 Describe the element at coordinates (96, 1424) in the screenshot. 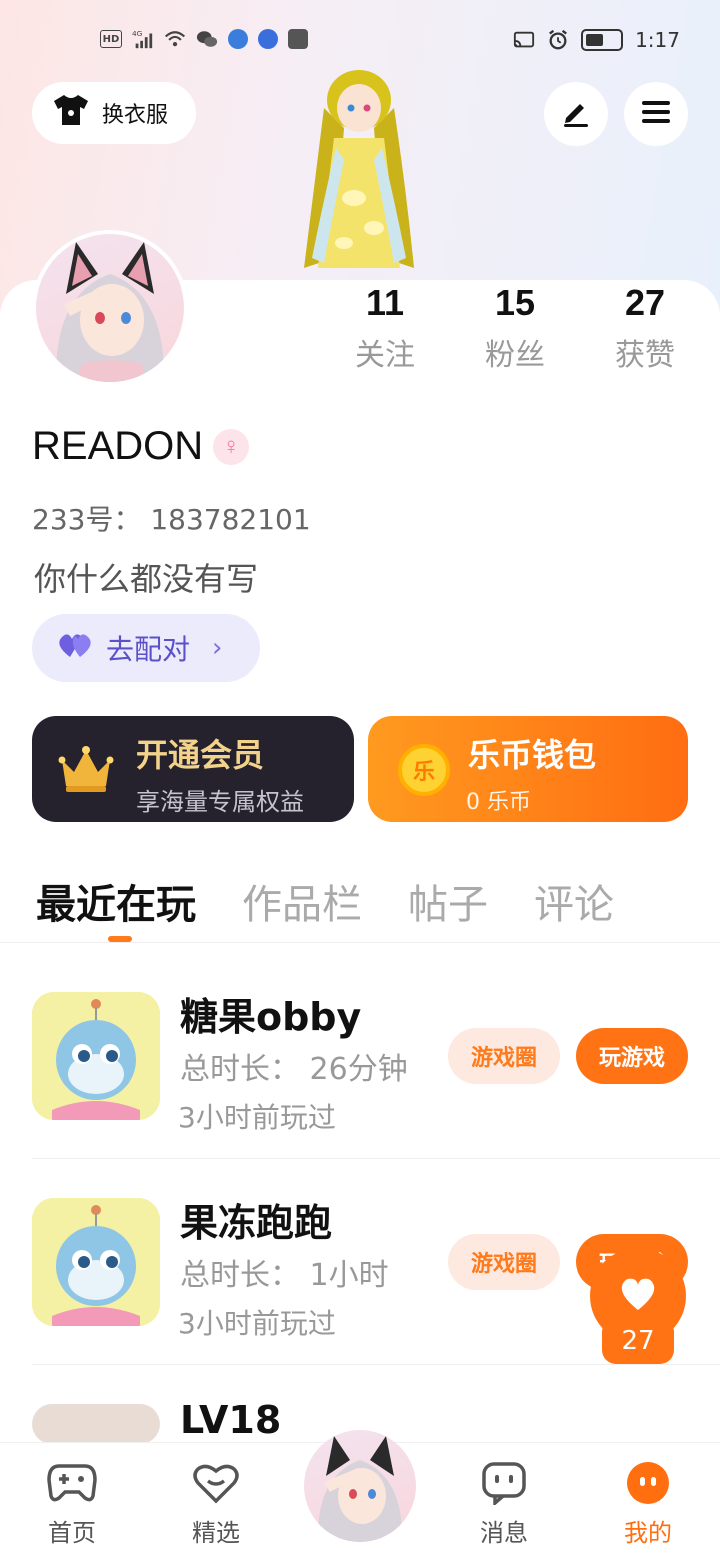

I see `game-icon-lv18` at that location.